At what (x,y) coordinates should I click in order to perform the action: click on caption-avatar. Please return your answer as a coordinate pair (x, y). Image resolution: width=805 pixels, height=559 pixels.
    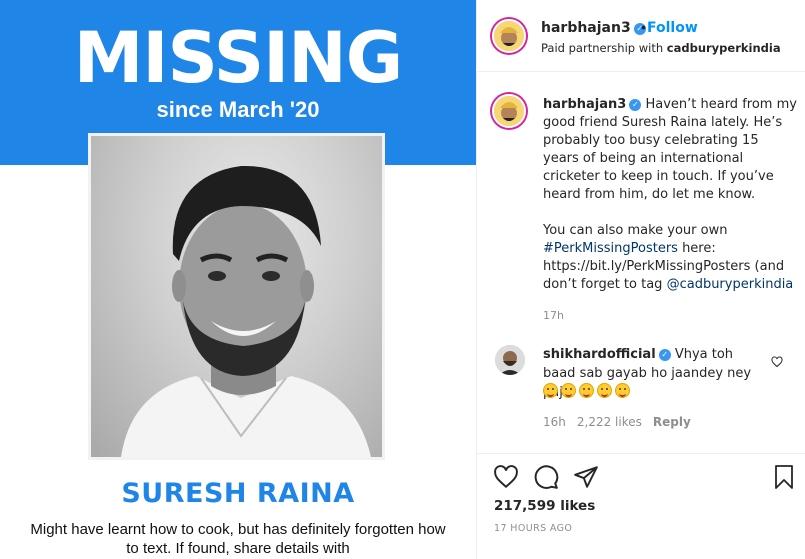
    Looking at the image, I should click on (509, 111).